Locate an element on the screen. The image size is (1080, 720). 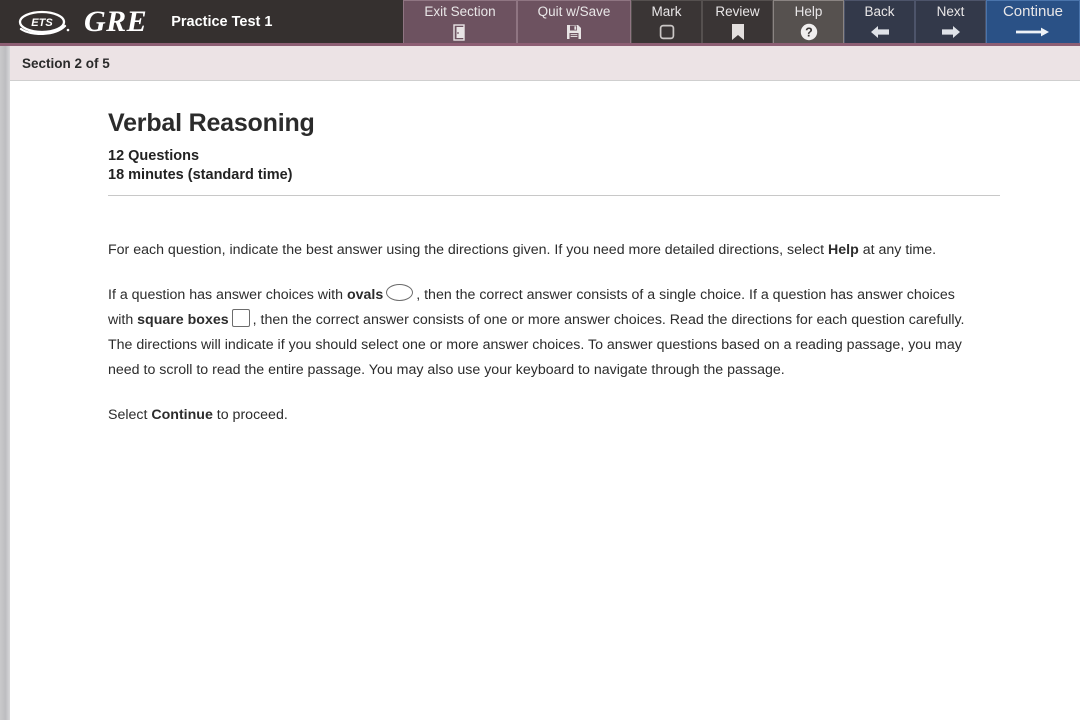
quit-with-save-button: Quit w/Save is located at coordinates (574, 21).